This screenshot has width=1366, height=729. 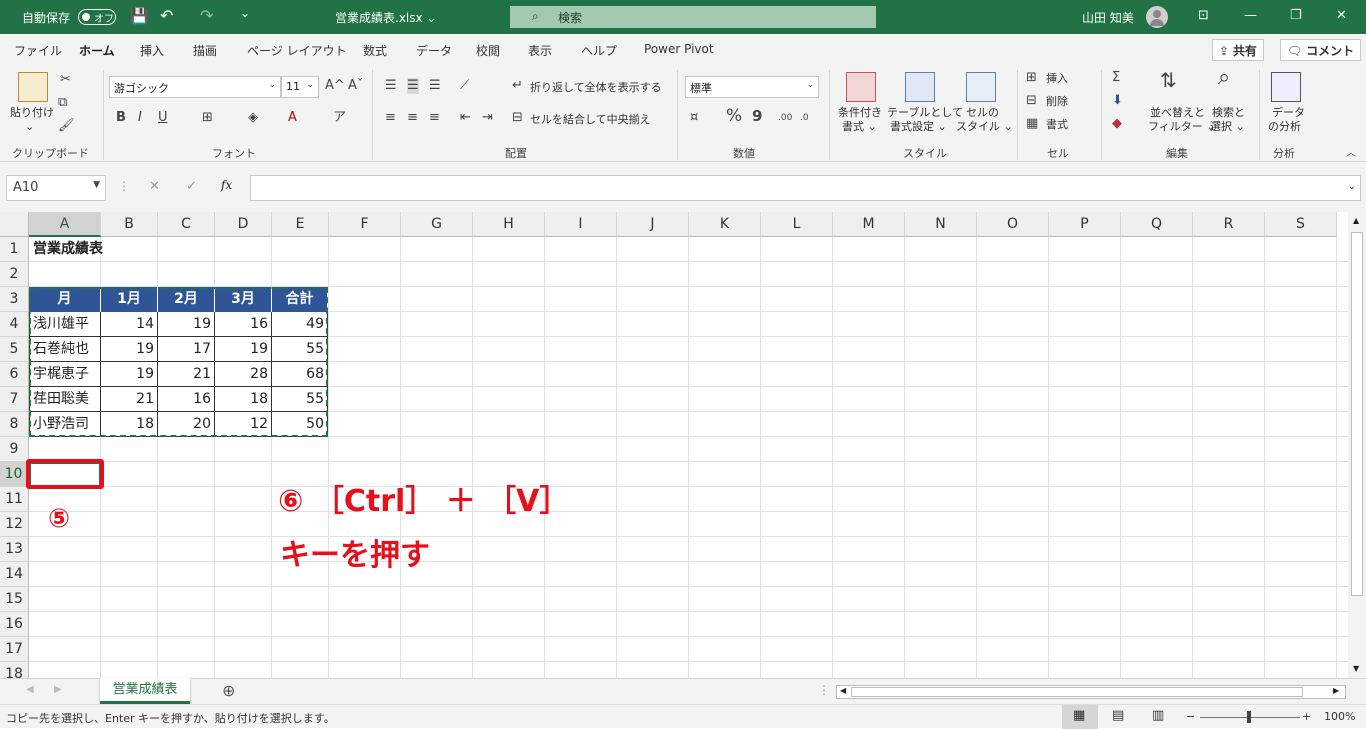 I want to click on find-select-icon: ⌕, so click(x=1224, y=78).